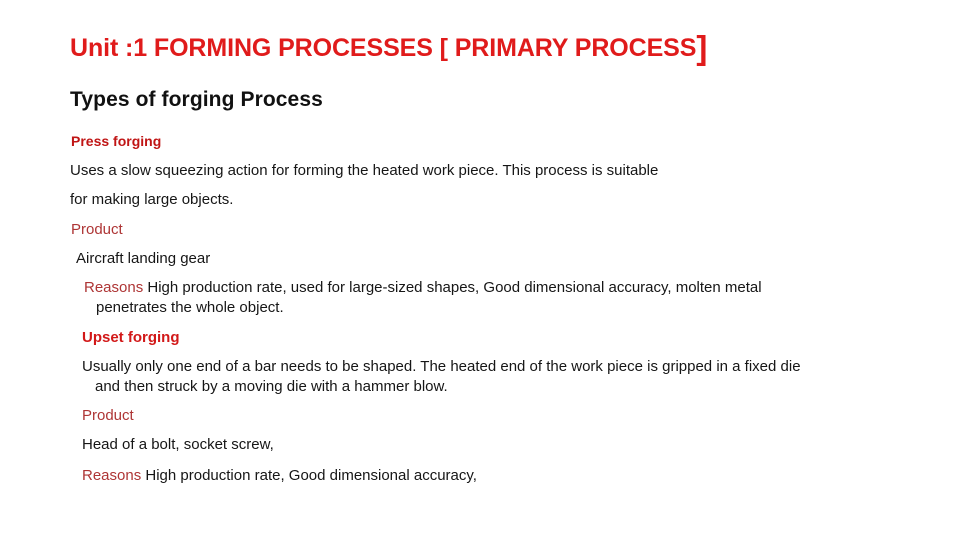 Image resolution: width=960 pixels, height=540 pixels. Describe the element at coordinates (116, 141) in the screenshot. I see `subheading-press-forging: Press forging` at that location.